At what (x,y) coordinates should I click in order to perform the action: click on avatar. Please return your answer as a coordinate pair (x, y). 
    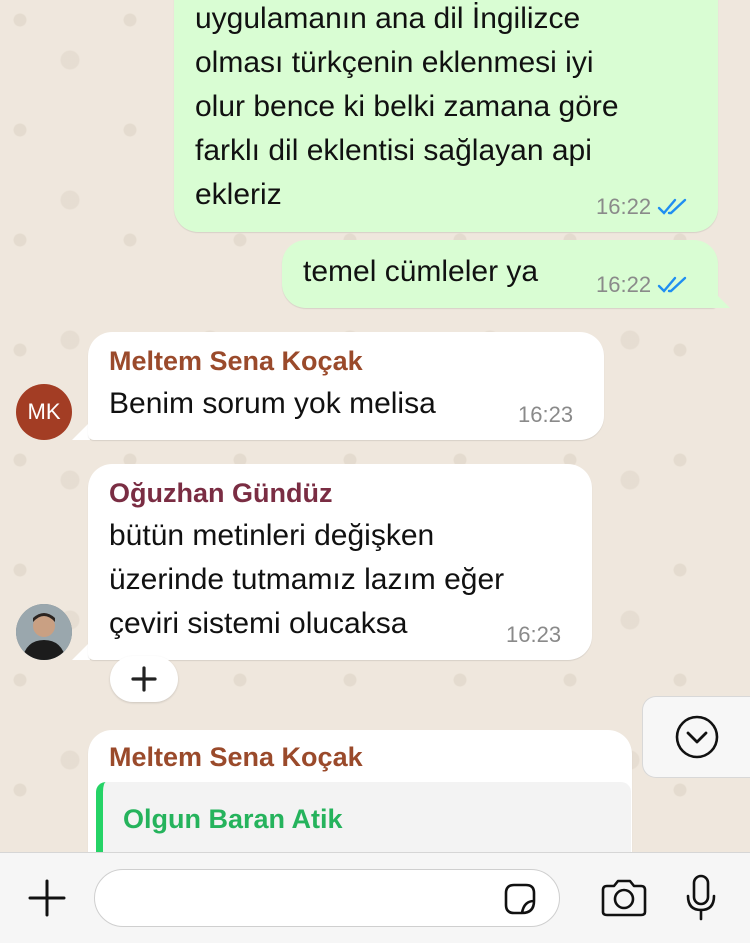
    Looking at the image, I should click on (44, 632).